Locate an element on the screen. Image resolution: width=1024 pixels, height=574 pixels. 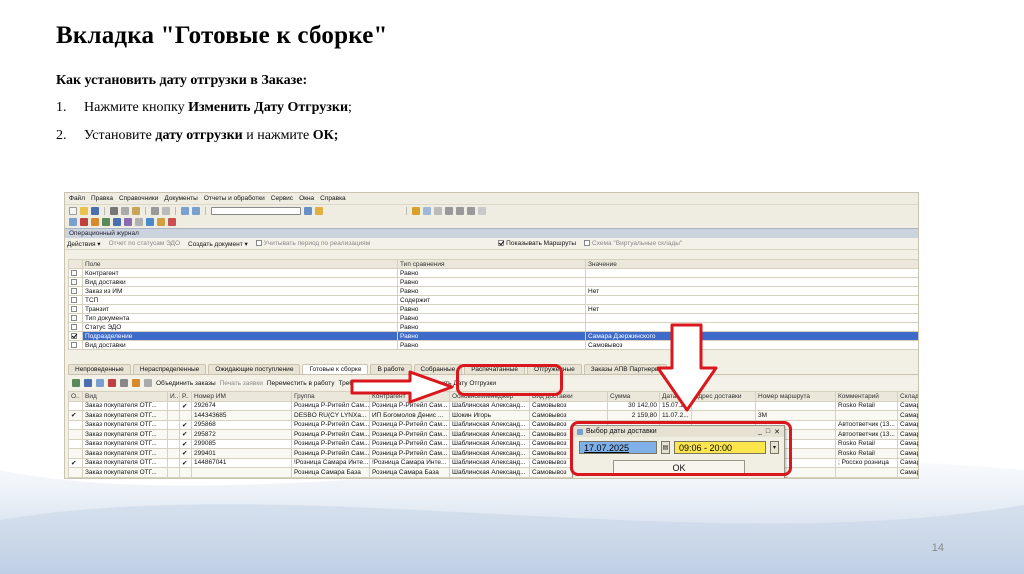
tab-3: Ожидающие поступление is located at coordinates (254, 369).